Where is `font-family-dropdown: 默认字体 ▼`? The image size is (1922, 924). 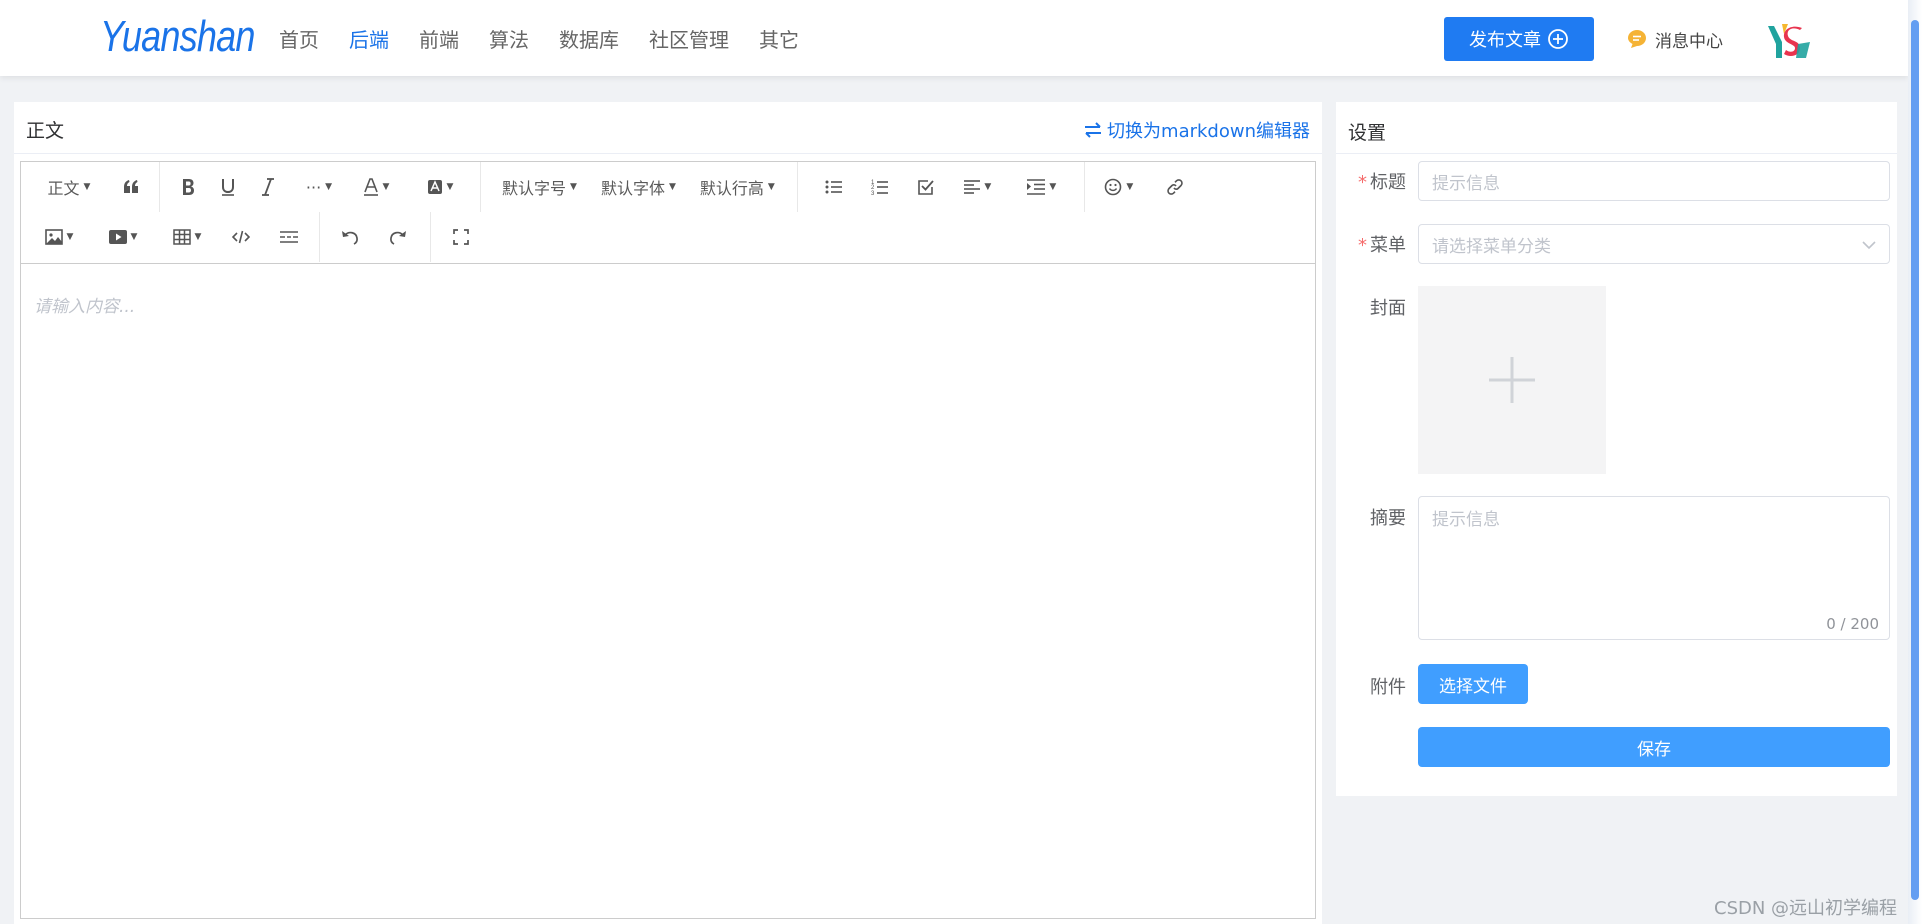 font-family-dropdown: 默认字体 ▼ is located at coordinates (638, 187).